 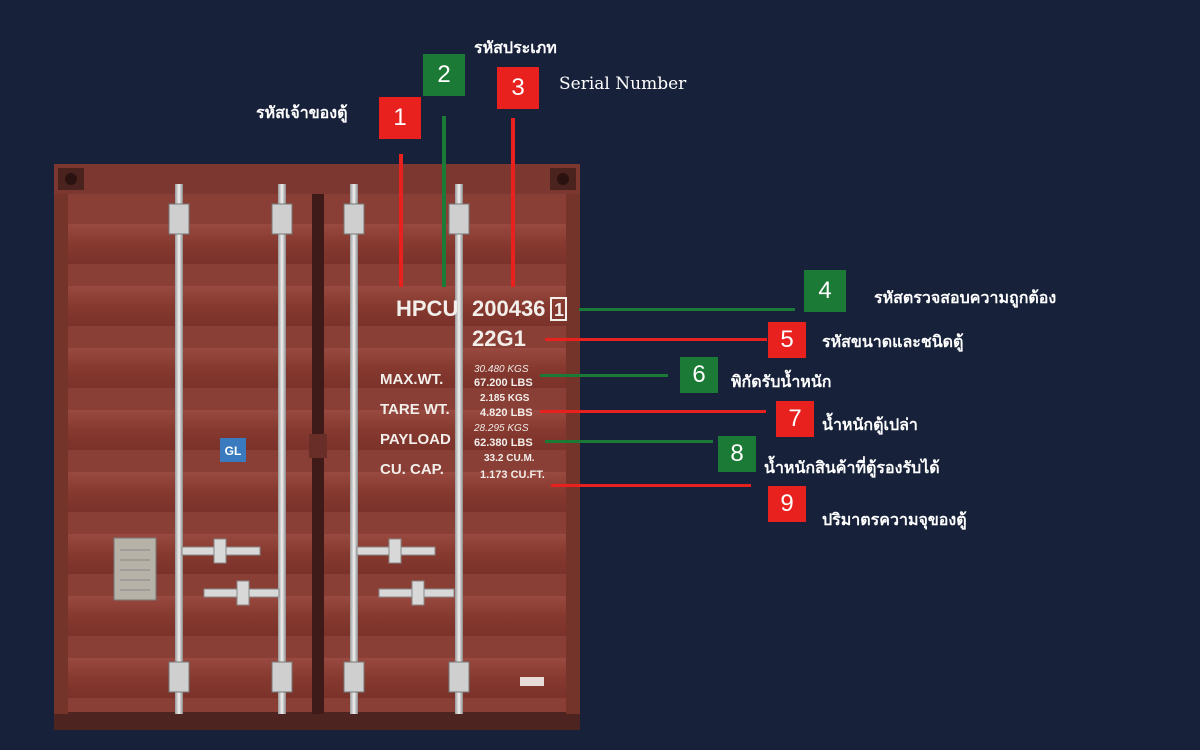 What do you see at coordinates (302, 112) in the screenshot?
I see `callout-label-1: รหัสเจ้าของตู้` at bounding box center [302, 112].